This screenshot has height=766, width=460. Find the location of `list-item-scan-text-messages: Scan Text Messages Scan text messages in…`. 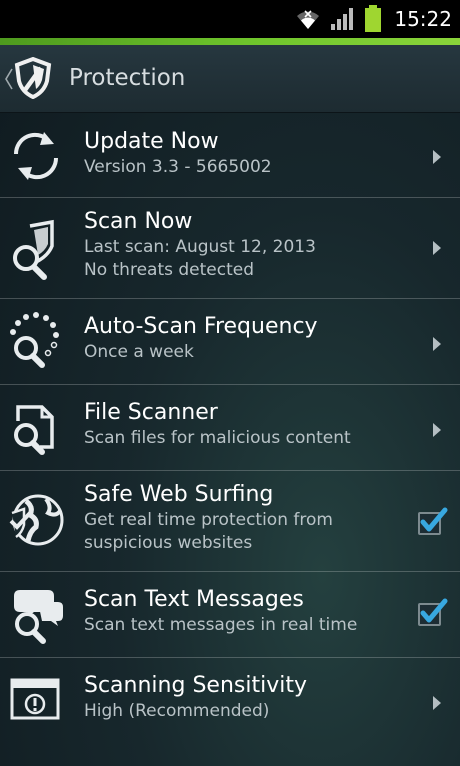

list-item-scan-text-messages: Scan Text Messages Scan text messages in… is located at coordinates (230, 615).